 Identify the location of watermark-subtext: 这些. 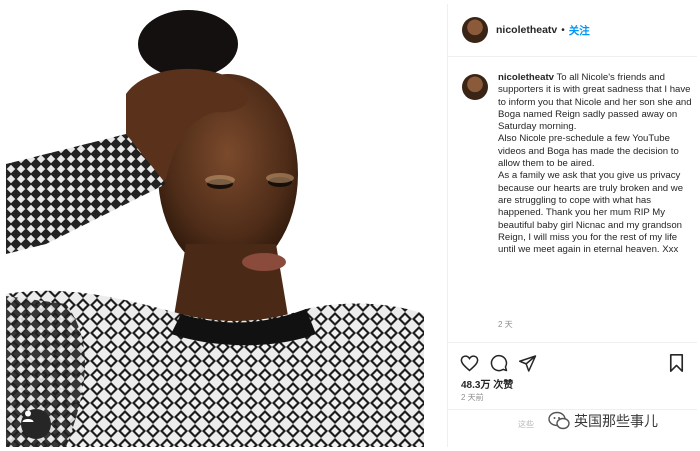
(526, 424).